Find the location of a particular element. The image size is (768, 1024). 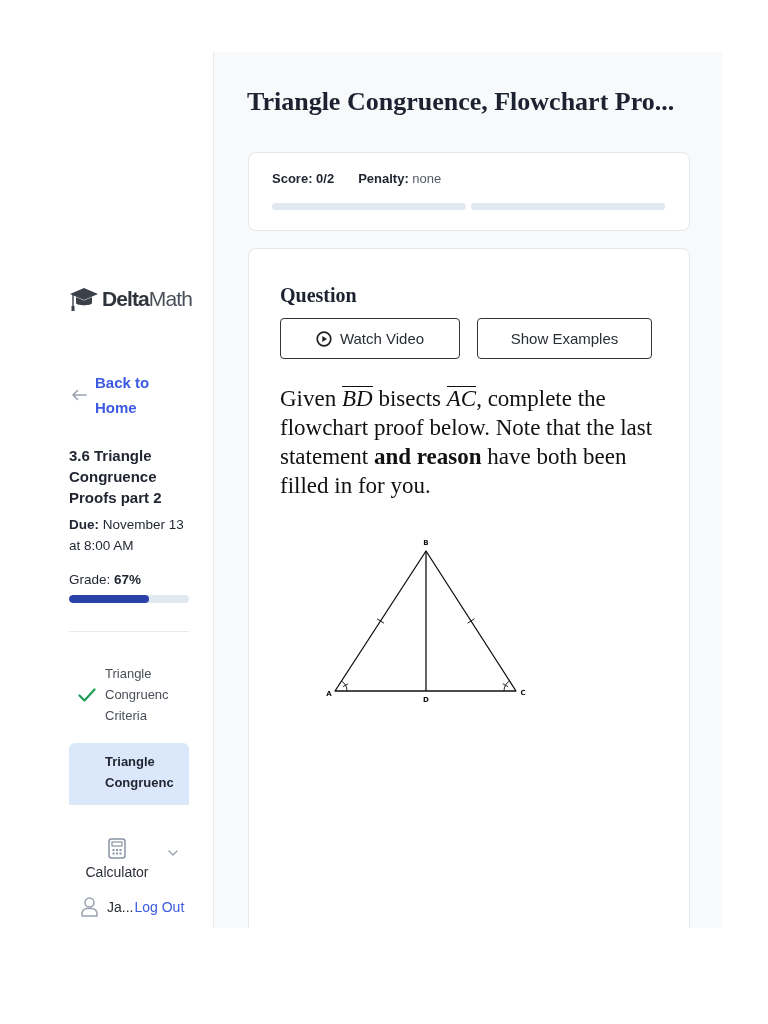

calculator-button: Calculator is located at coordinates (117, 859).